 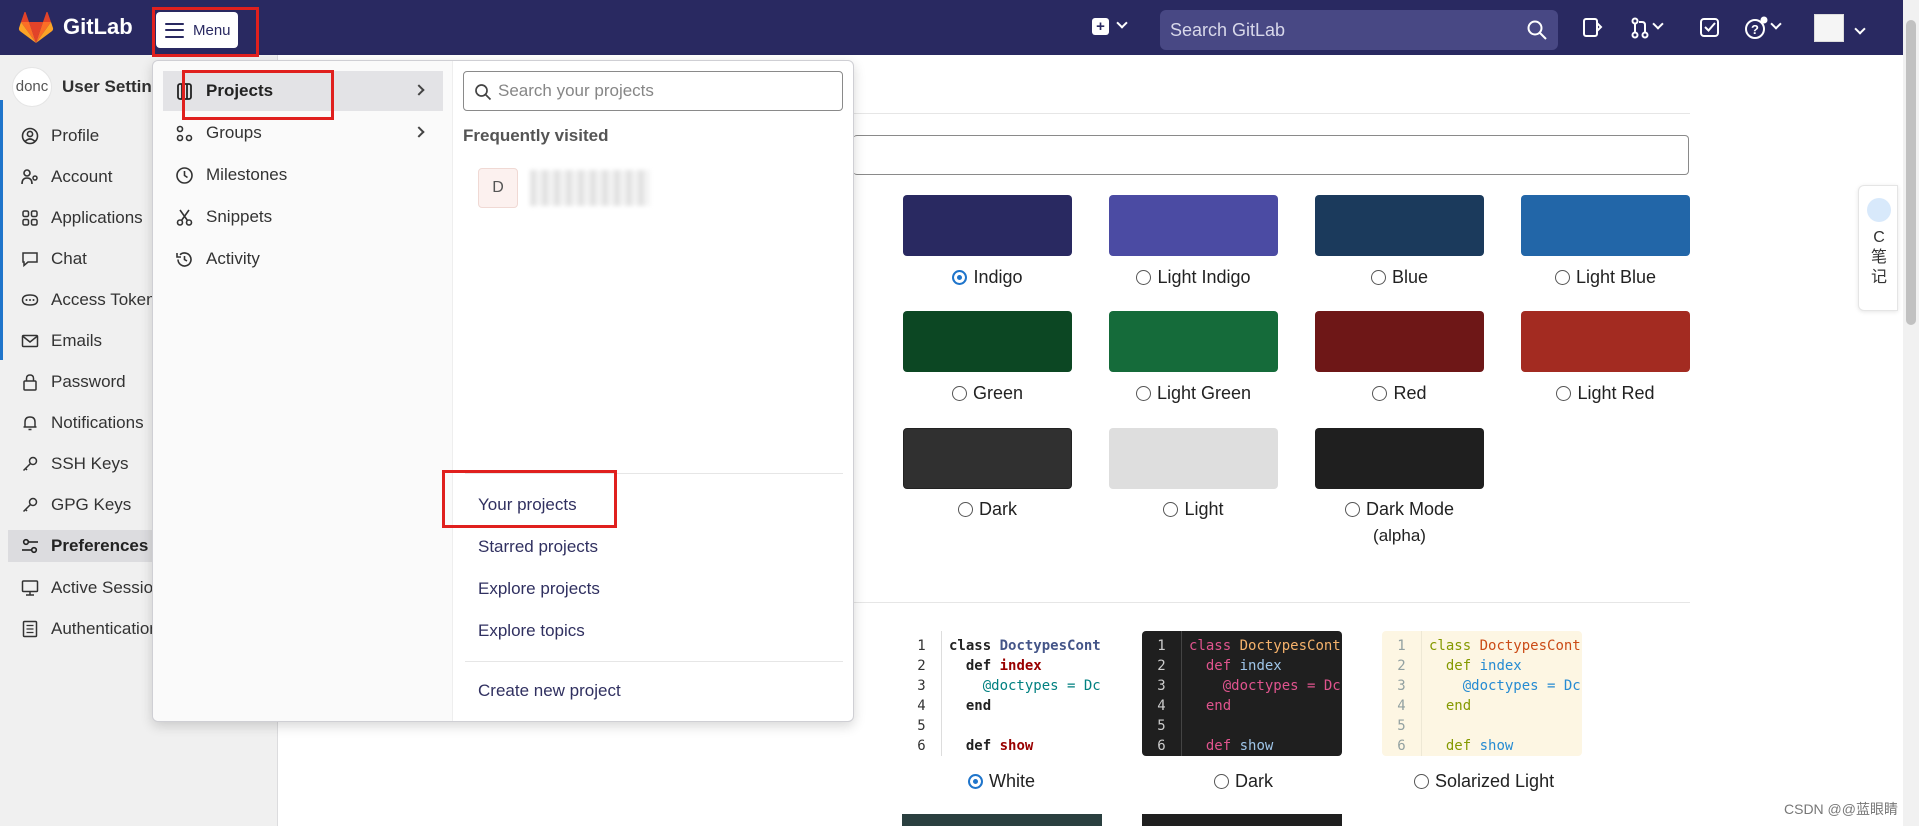 What do you see at coordinates (564, 188) in the screenshot?
I see `frequent-project-item: D` at bounding box center [564, 188].